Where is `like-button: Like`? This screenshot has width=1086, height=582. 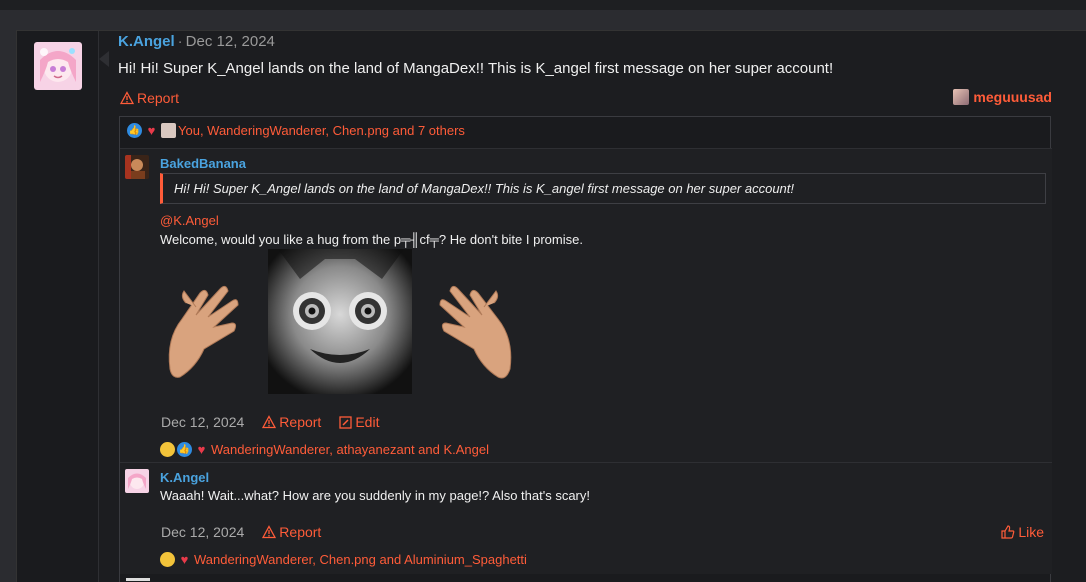 like-button: Like is located at coordinates (1022, 532).